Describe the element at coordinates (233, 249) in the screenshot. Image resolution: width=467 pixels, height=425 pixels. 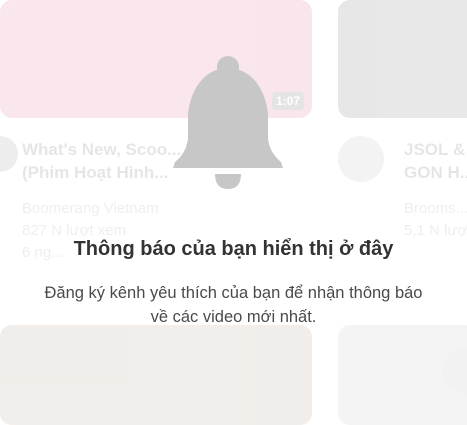
I see `empty-state-title: Thông báo của bạn hiển thị ở đây` at that location.